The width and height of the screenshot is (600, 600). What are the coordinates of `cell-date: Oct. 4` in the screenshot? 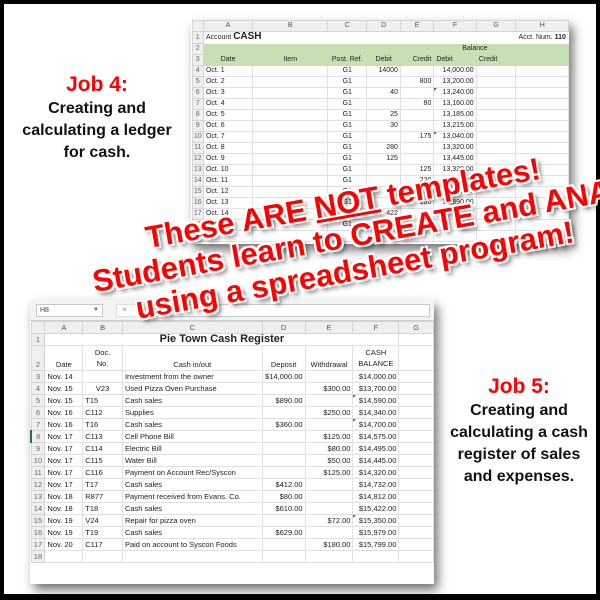 It's located at (228, 104).